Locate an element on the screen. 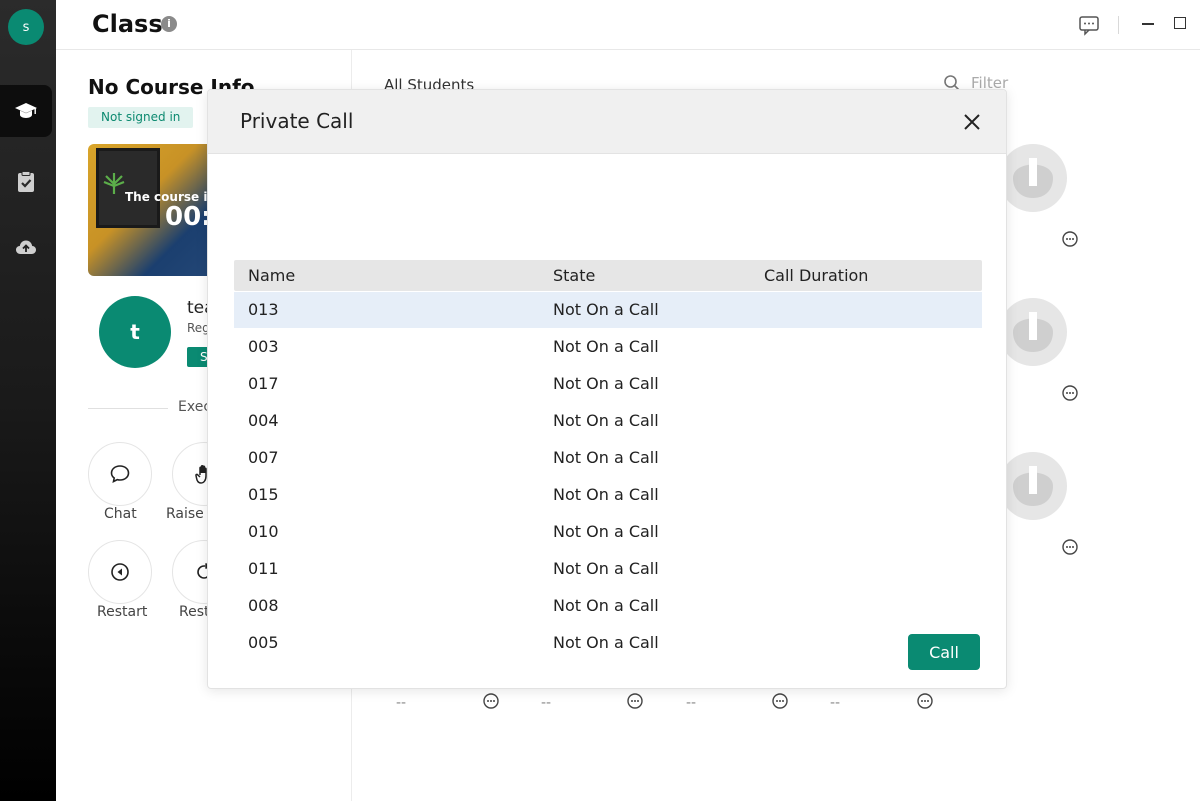 The height and width of the screenshot is (801, 1200). sign-status-badge: Not signed in is located at coordinates (141, 117).